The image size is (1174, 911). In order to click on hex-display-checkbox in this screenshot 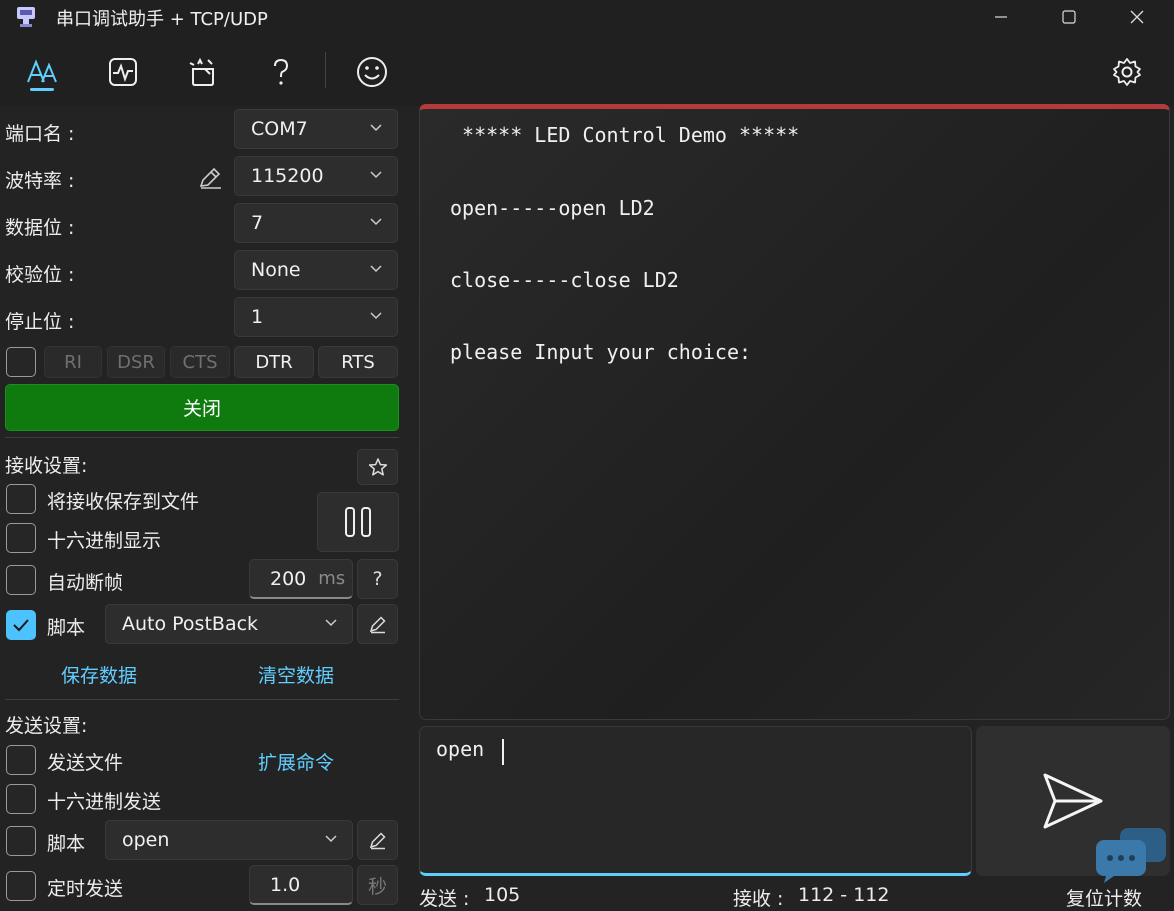, I will do `click(21, 538)`.